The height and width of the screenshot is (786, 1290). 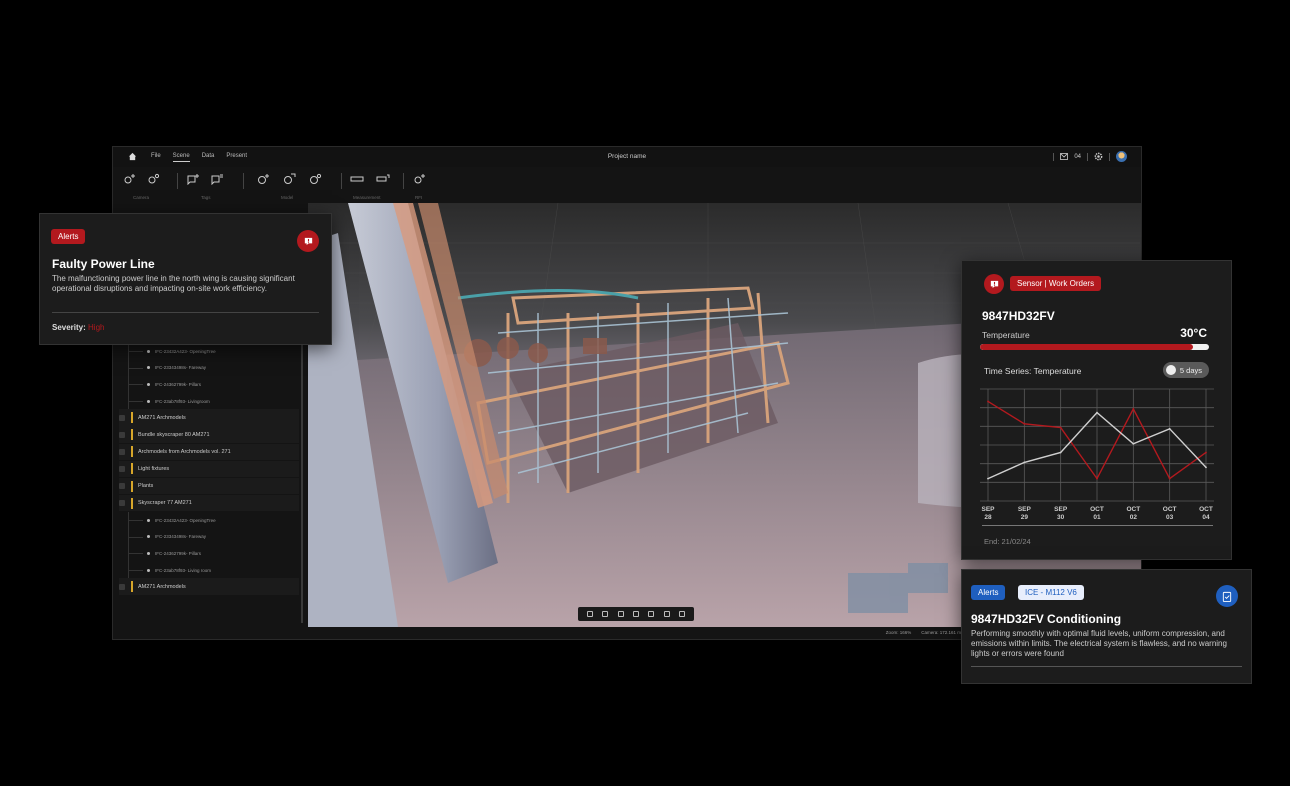 I want to click on ruler-icon, so click(x=357, y=179).